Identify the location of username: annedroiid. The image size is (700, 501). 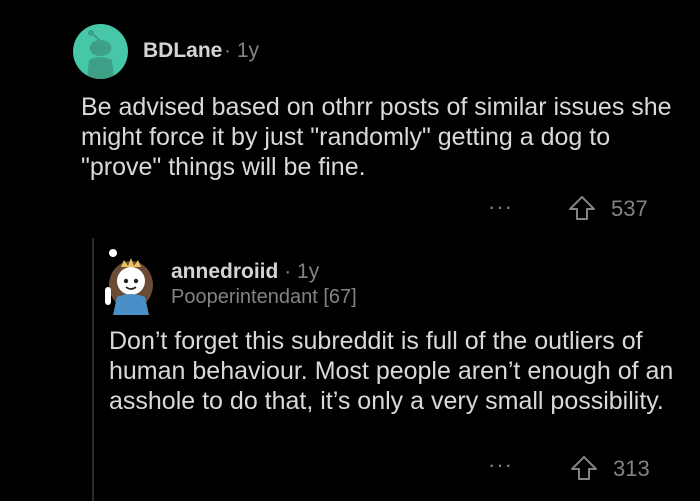
(224, 271).